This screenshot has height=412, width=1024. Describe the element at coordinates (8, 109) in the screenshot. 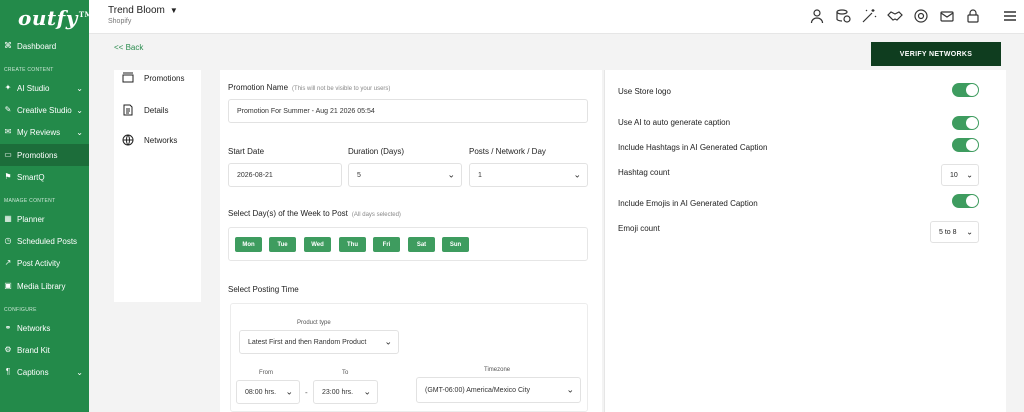

I see `palette-icon: ✎` at that location.